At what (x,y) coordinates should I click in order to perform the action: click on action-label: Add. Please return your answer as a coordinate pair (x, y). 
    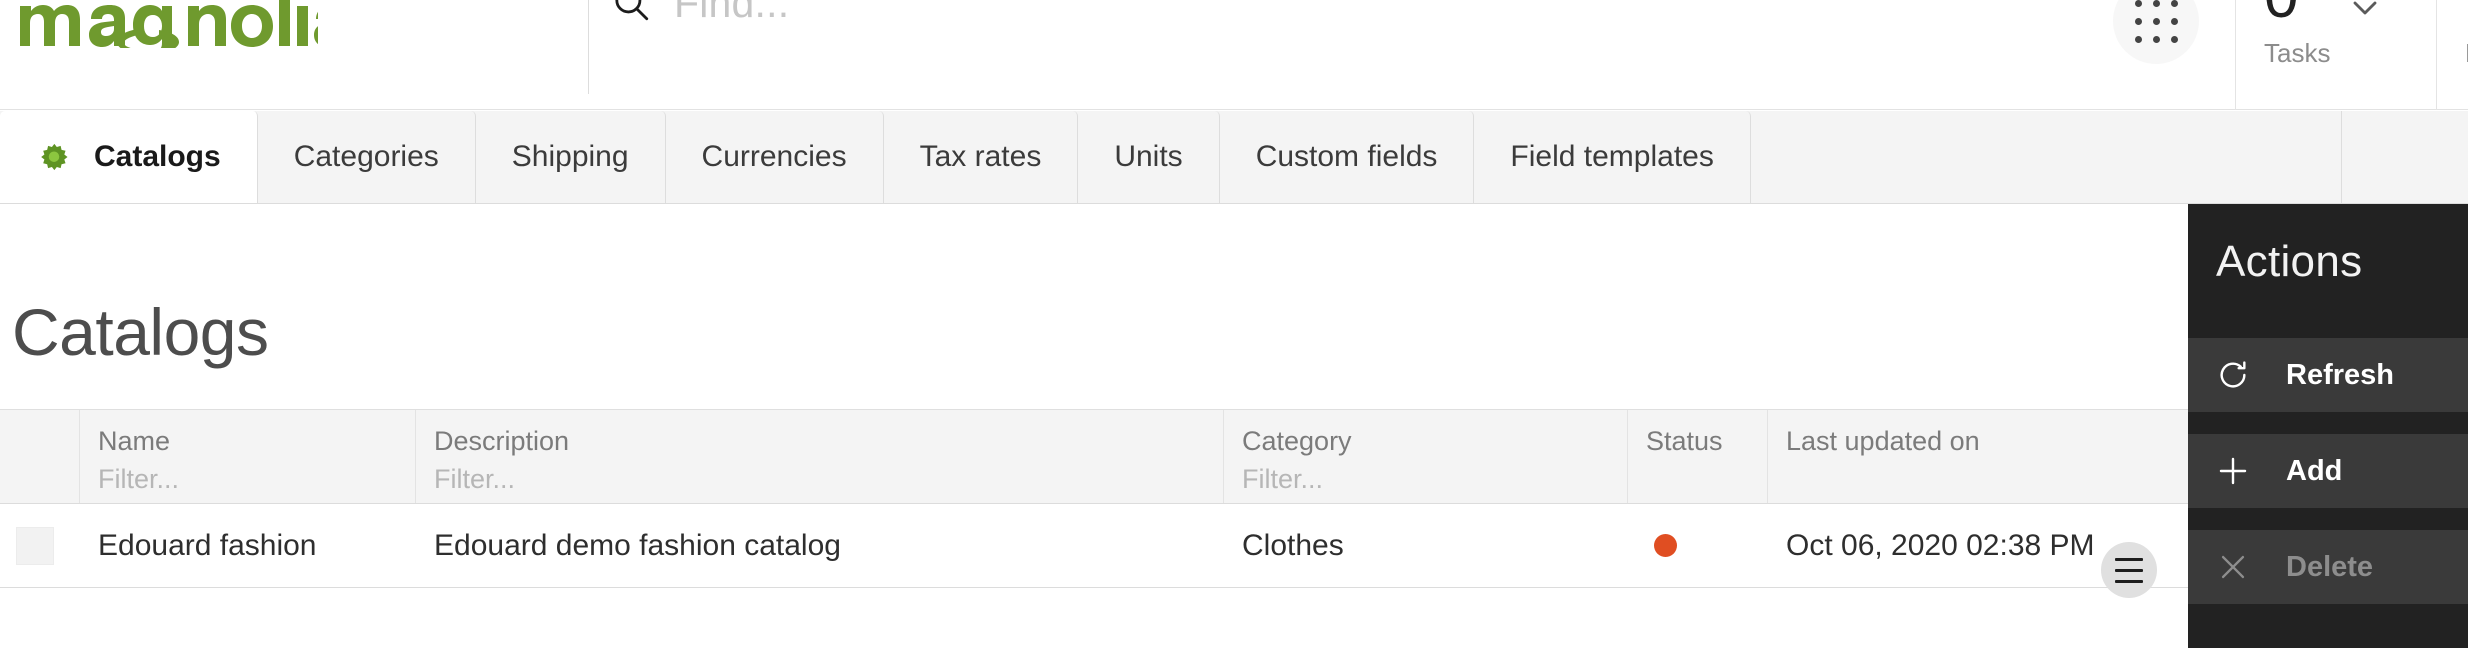
    Looking at the image, I should click on (2314, 470).